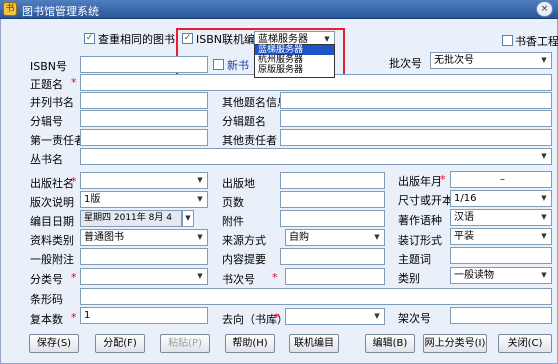 Image resolution: width=558 pixels, height=364 pixels. Describe the element at coordinates (46, 299) in the screenshot. I see `barcode-label: 条形码` at that location.